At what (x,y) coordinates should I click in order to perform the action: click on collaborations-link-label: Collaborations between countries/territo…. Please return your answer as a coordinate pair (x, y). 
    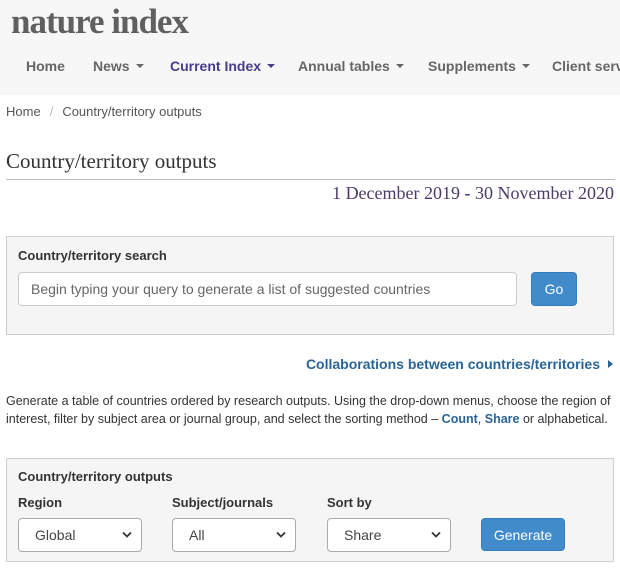
    Looking at the image, I should click on (452, 364).